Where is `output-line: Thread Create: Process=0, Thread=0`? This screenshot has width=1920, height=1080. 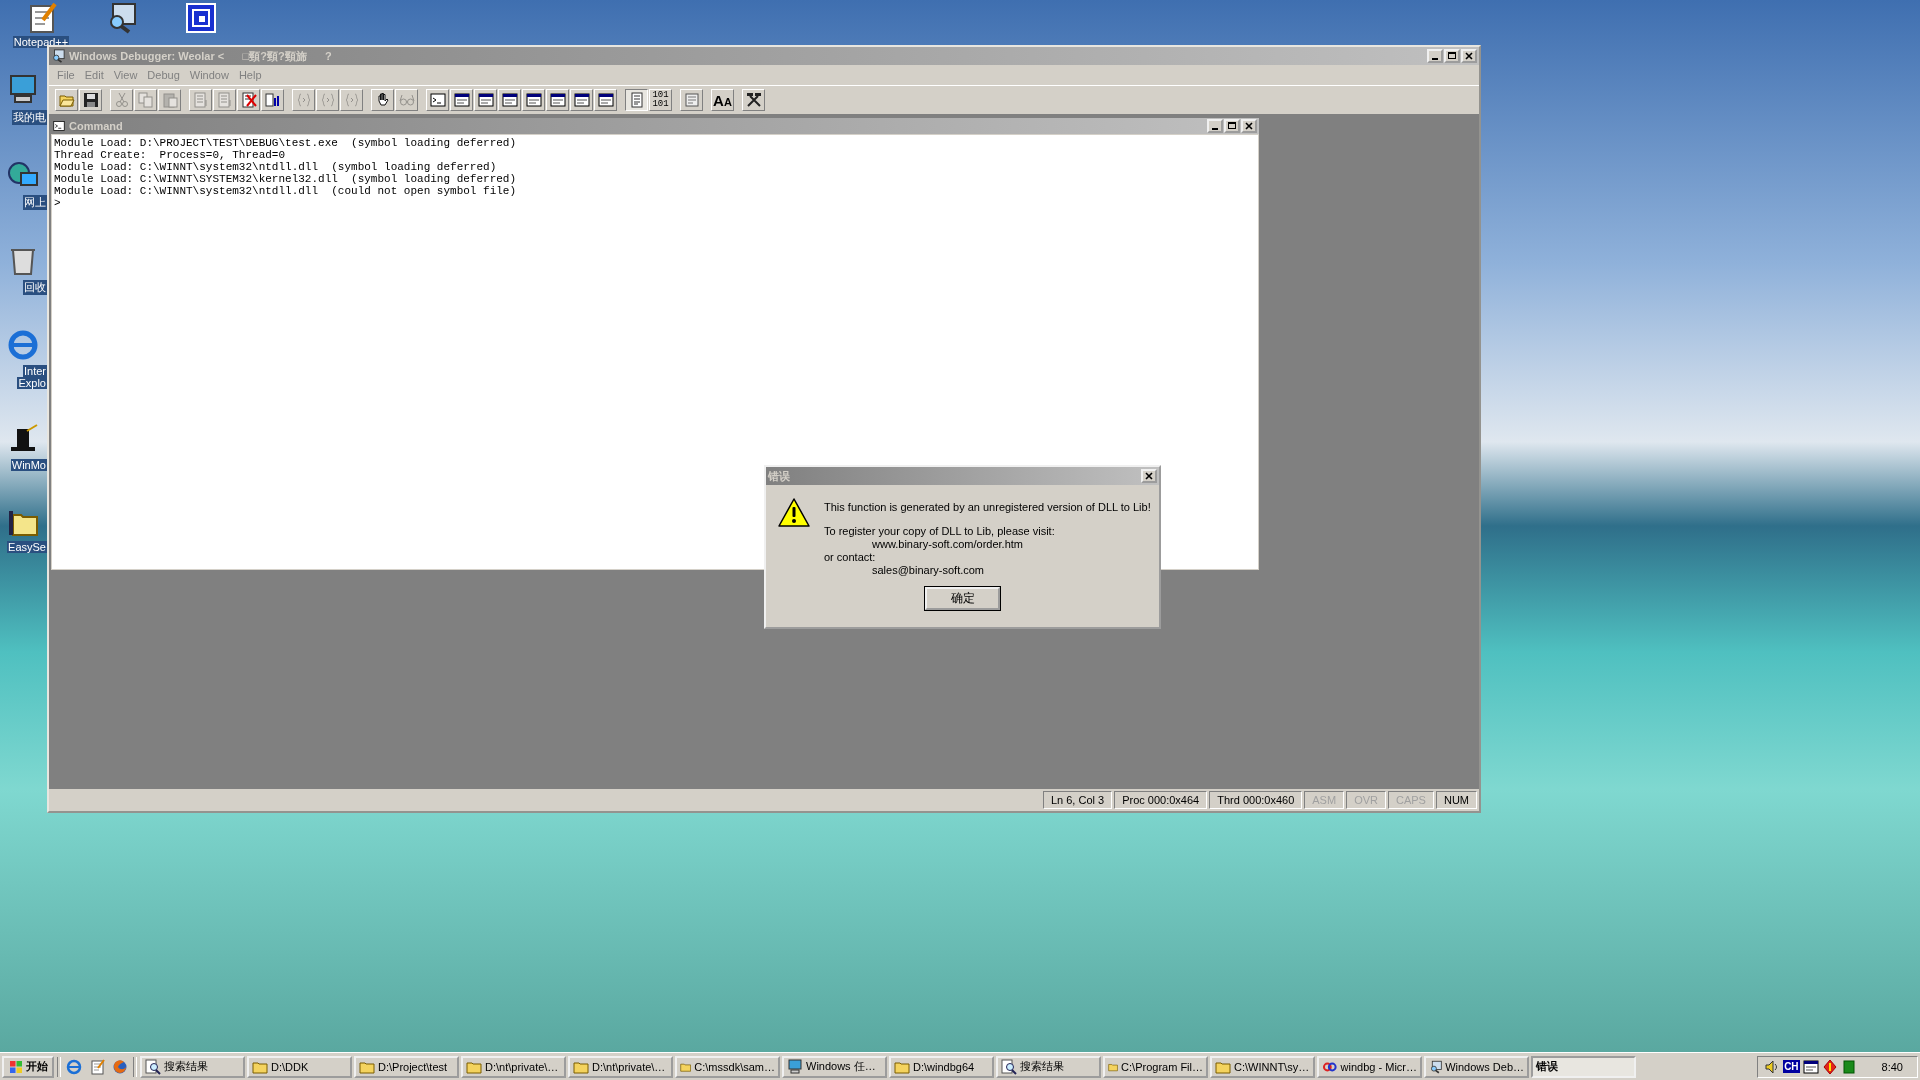 output-line: Thread Create: Process=0, Thread=0 is located at coordinates (170, 155).